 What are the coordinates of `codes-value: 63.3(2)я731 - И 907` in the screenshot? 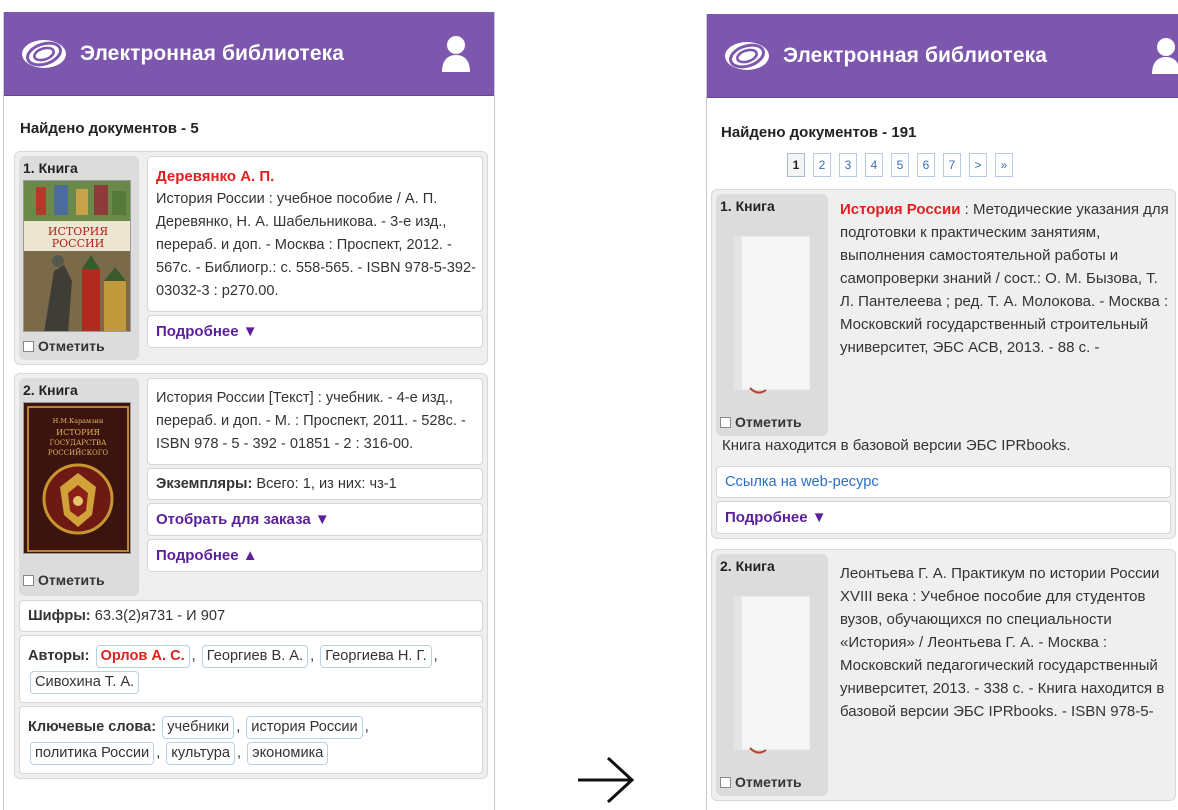 It's located at (158, 616).